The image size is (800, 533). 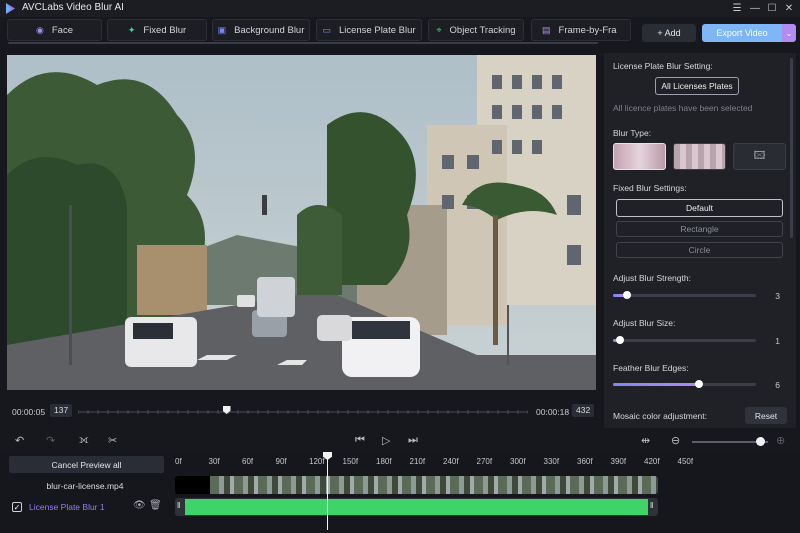 I want to click on video-track-label: blur-car-license.mp4, so click(x=85, y=486).